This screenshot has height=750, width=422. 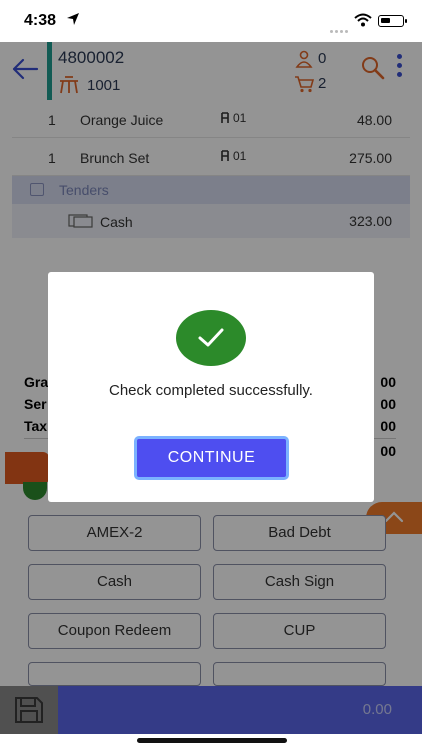 What do you see at coordinates (73, 19) in the screenshot?
I see `location-arrow-icon` at bounding box center [73, 19].